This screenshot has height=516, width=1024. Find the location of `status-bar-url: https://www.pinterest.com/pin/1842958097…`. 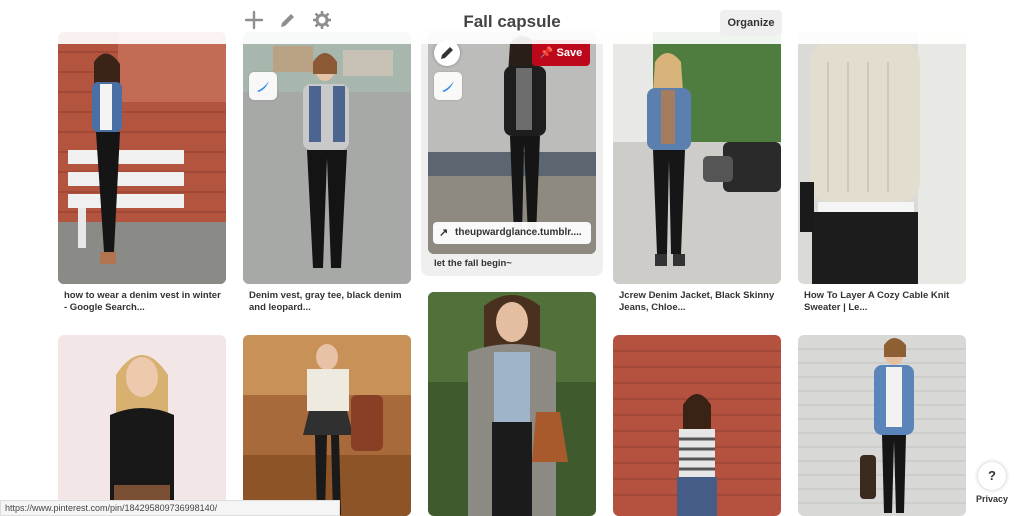

status-bar-url: https://www.pinterest.com/pin/1842958097… is located at coordinates (170, 508).